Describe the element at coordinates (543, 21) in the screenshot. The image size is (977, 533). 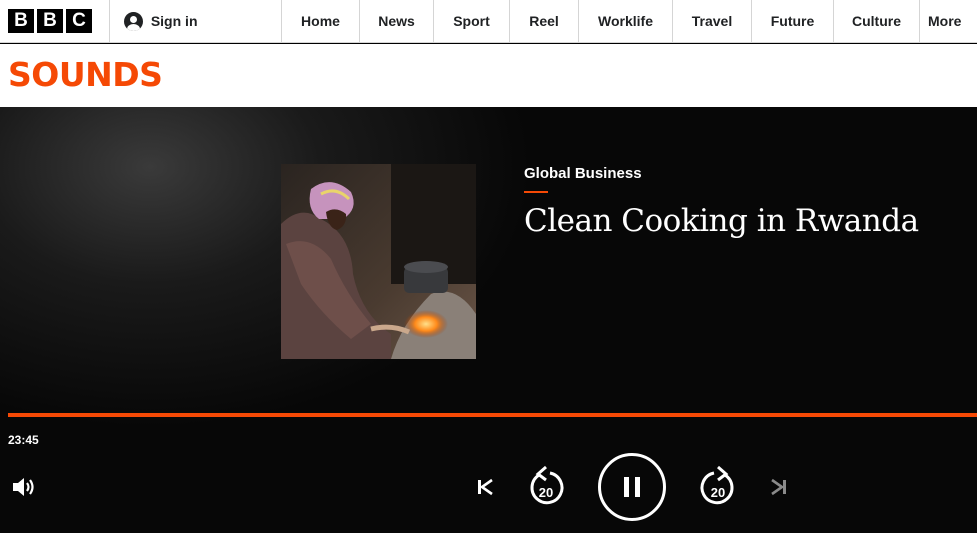
I see `nav-link-reel: Reel` at that location.